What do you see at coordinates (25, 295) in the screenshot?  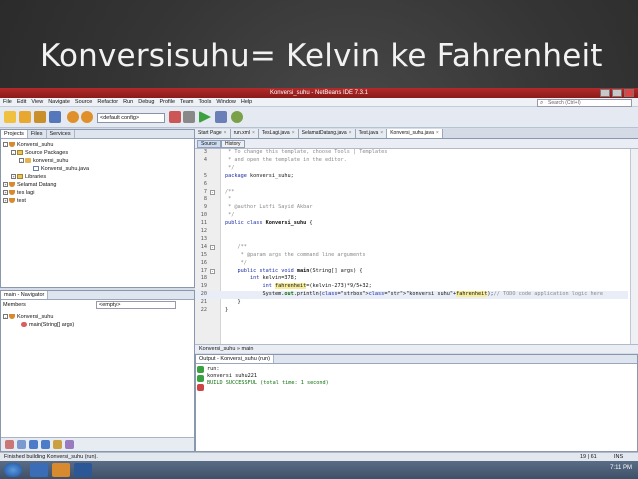 I see `tab-navigator: main - Navigator` at bounding box center [25, 295].